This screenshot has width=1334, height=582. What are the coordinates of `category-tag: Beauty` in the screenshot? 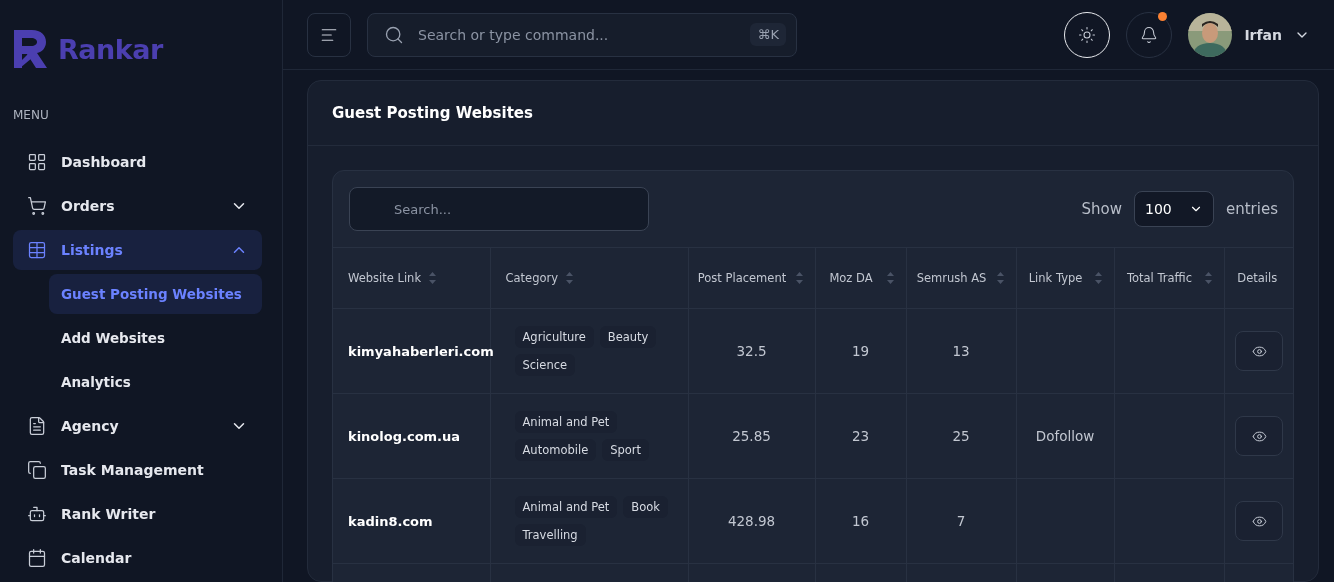 It's located at (628, 337).